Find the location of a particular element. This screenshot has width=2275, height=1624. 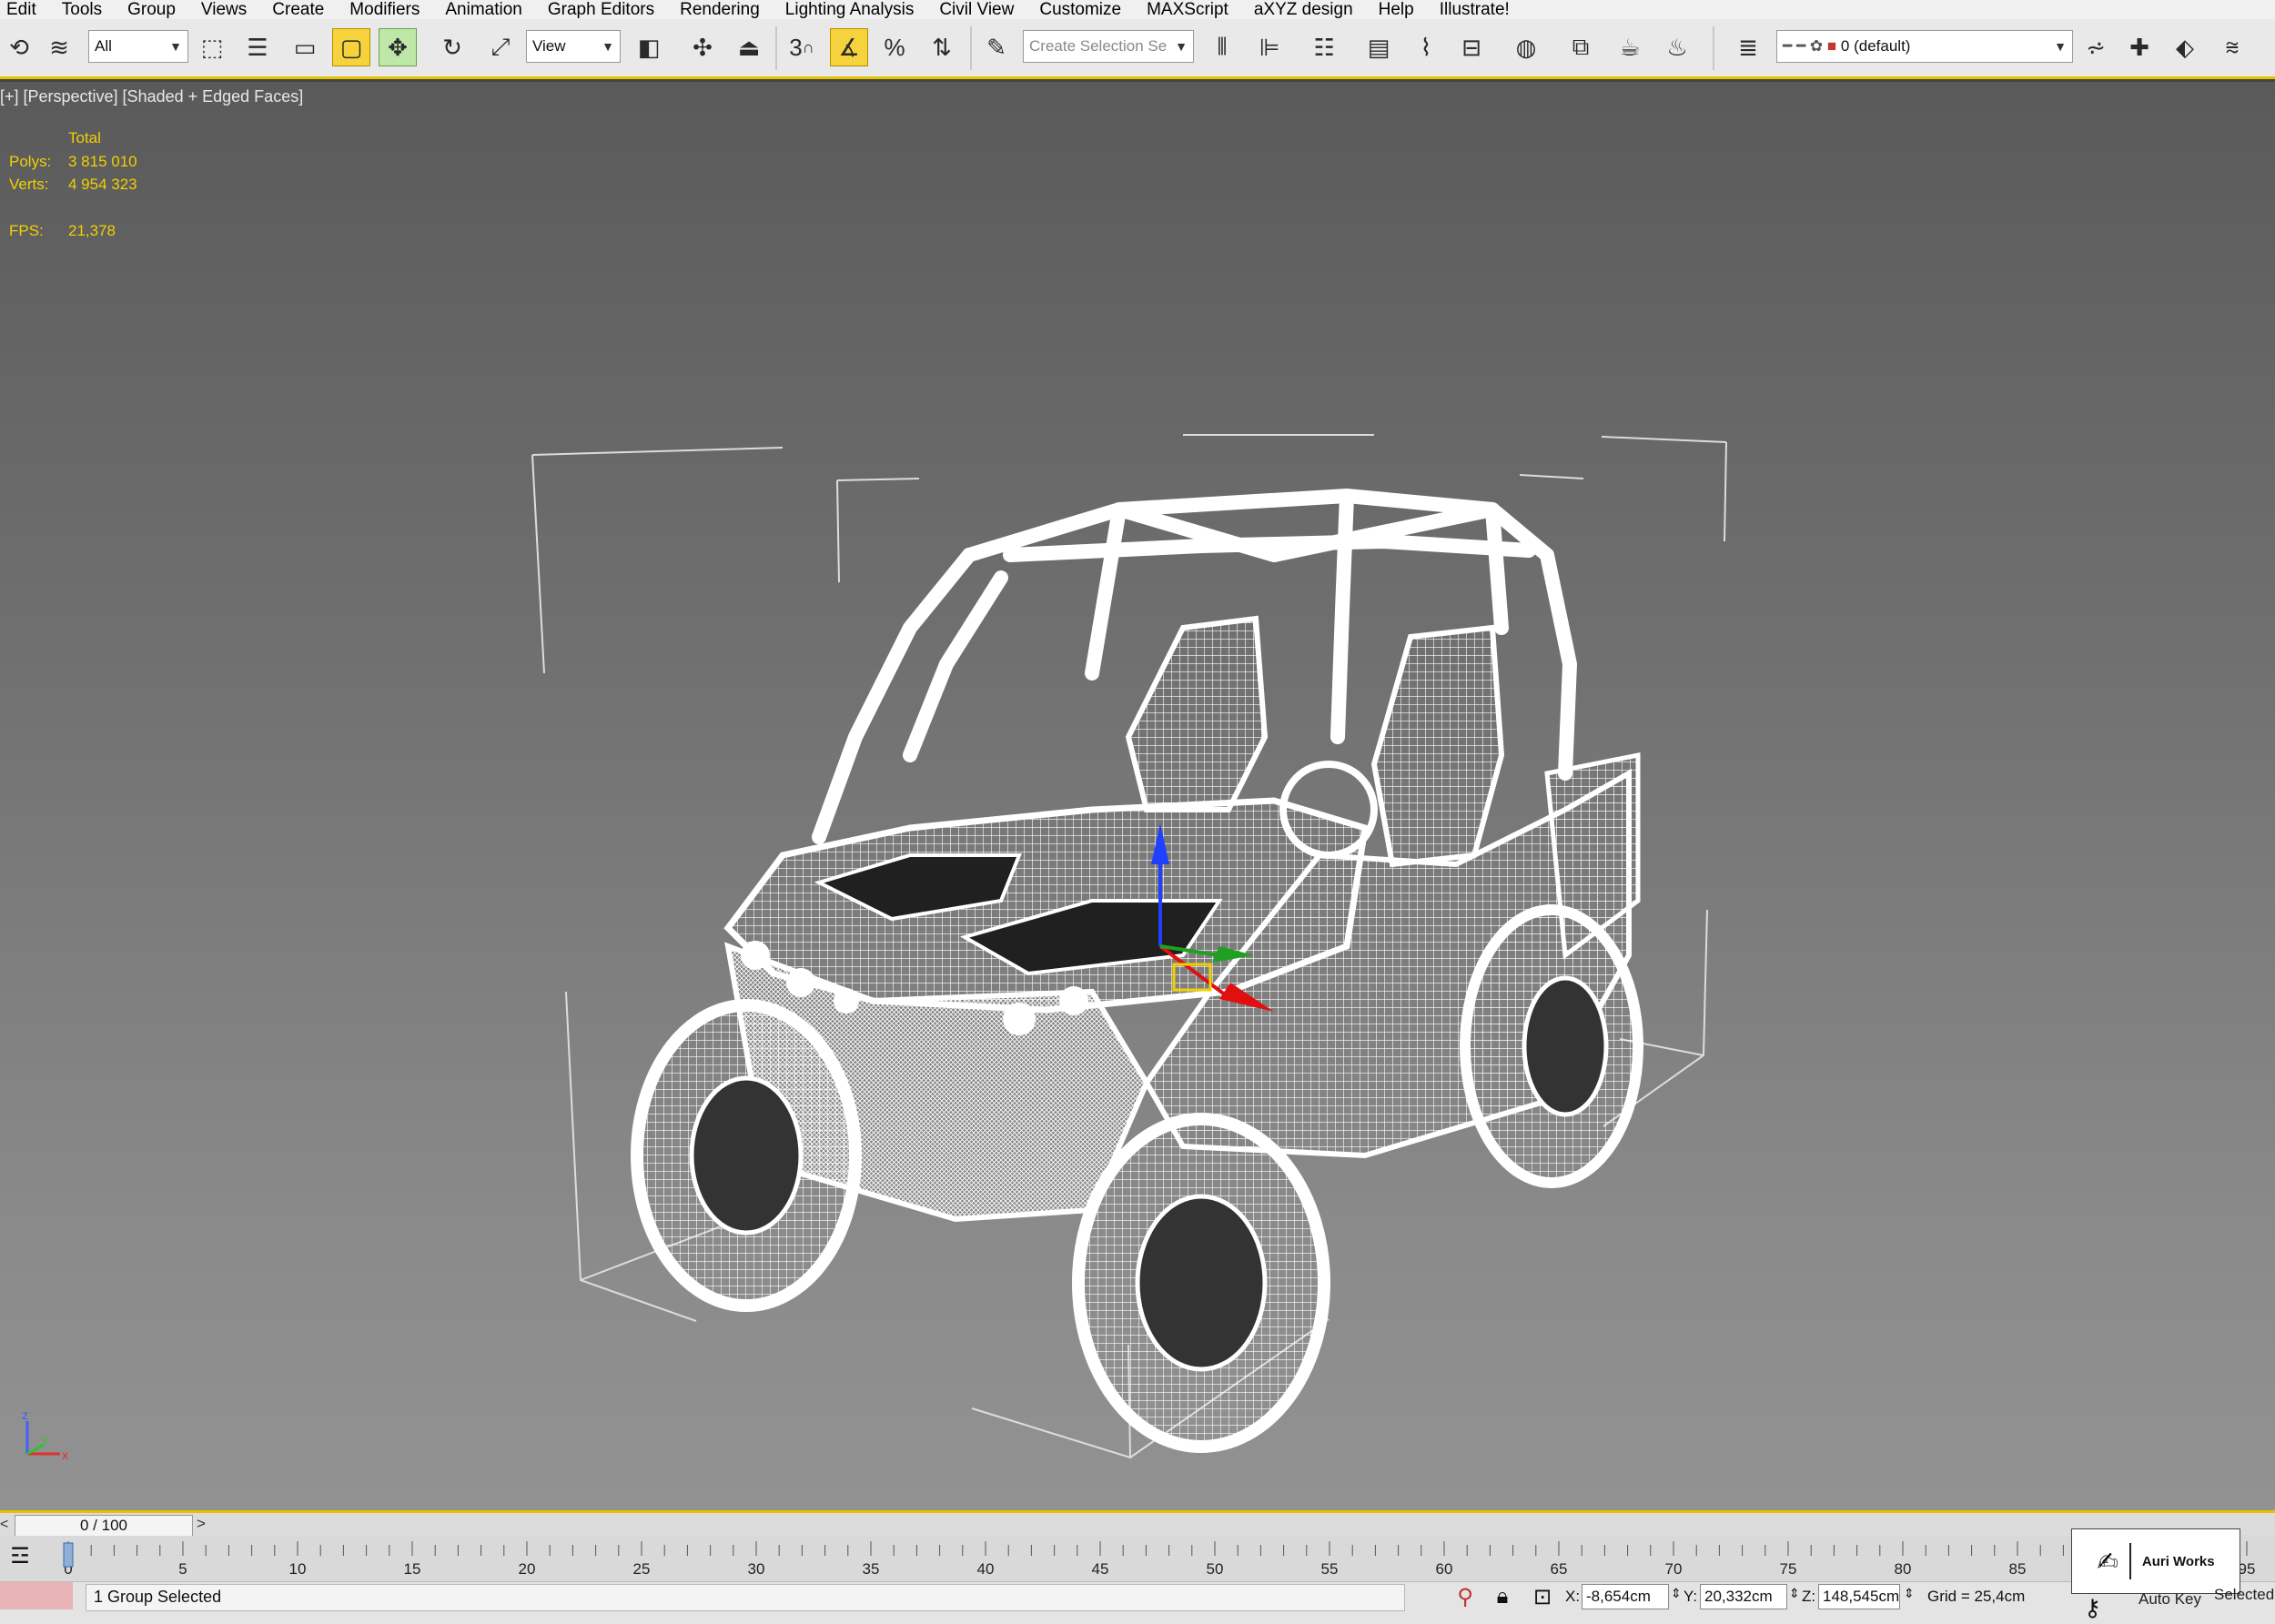

schematic-view-icon: ⊟ is located at coordinates (1472, 47).